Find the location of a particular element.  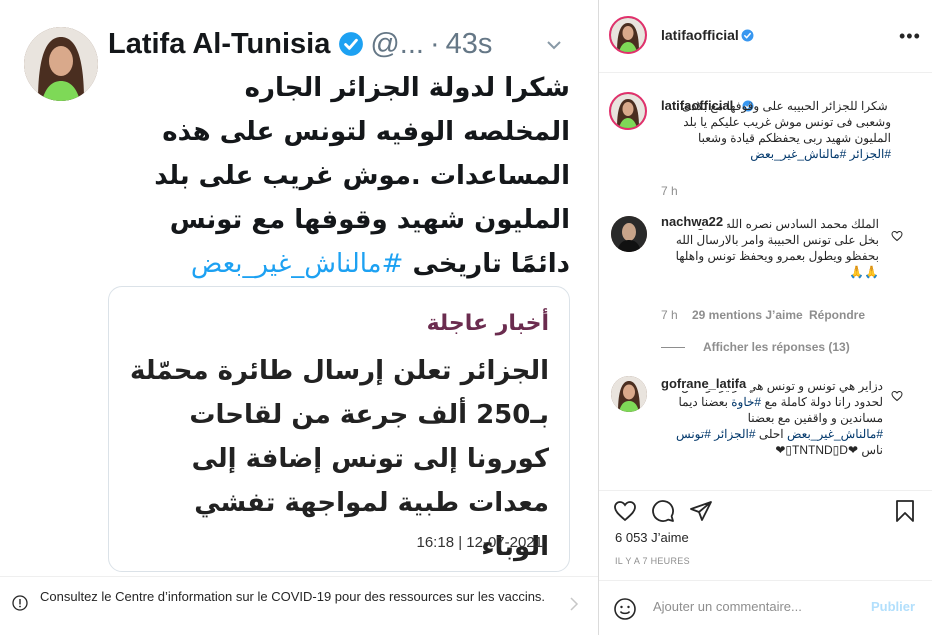

replies-divider is located at coordinates (673, 347).